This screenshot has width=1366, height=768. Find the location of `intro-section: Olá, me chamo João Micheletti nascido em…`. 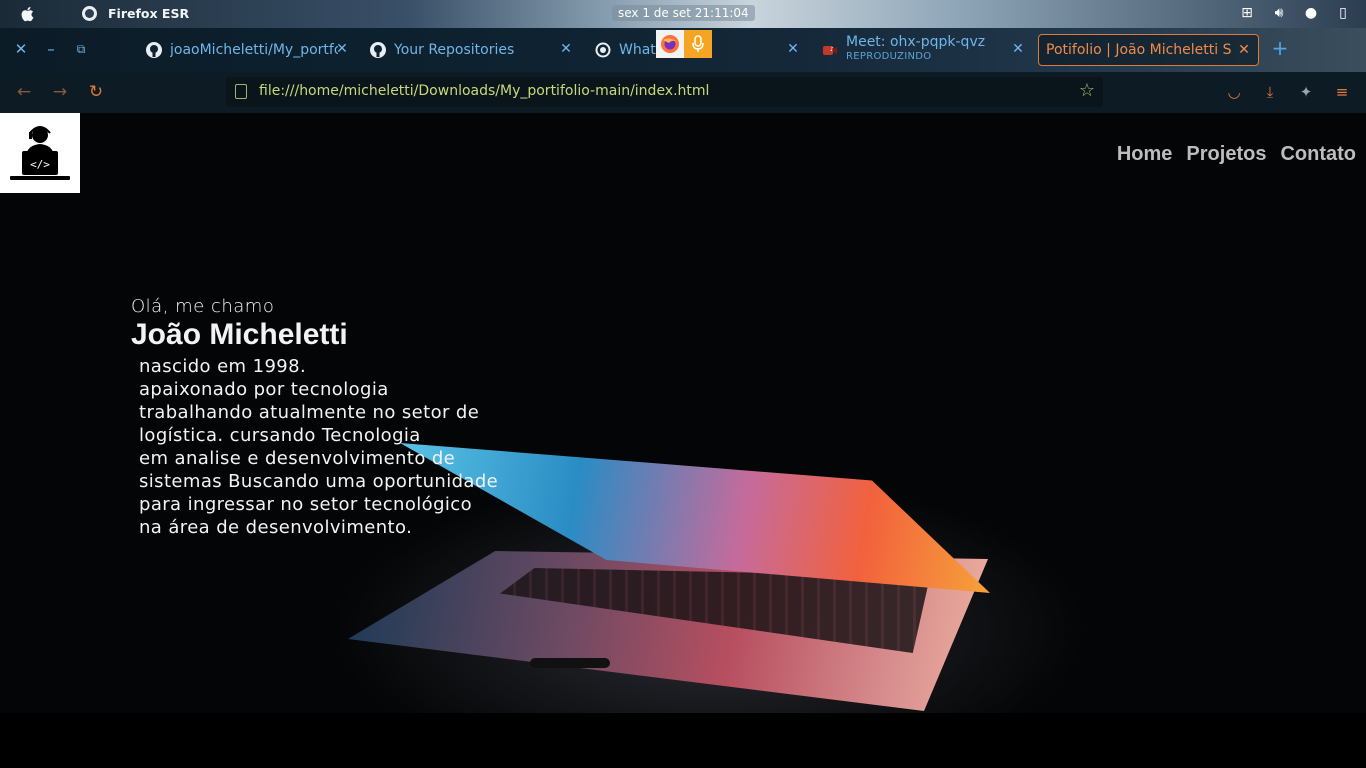

intro-section: Olá, me chamo João Micheletti nascido em… is located at coordinates (341, 417).